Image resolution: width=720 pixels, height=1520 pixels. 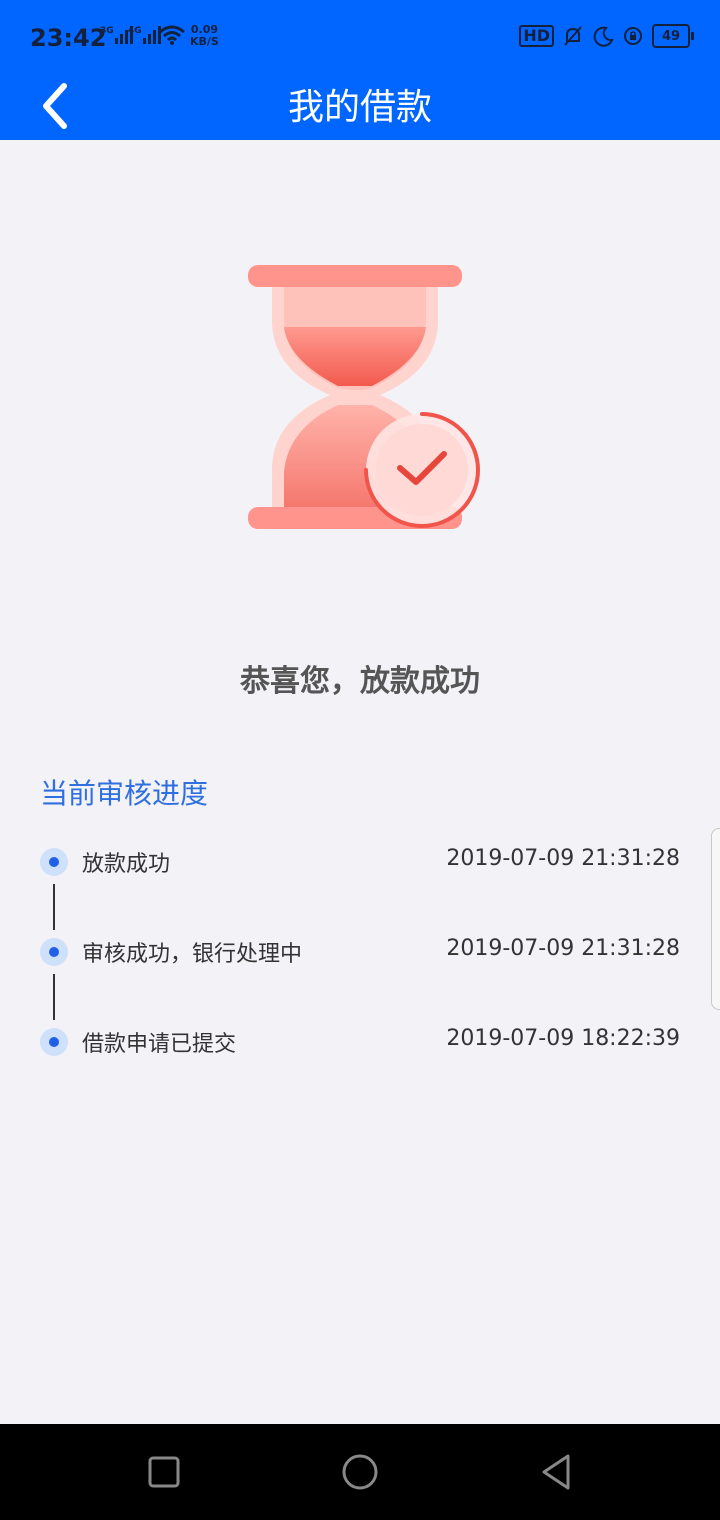 What do you see at coordinates (172, 35) in the screenshot?
I see `wifi-icon` at bounding box center [172, 35].